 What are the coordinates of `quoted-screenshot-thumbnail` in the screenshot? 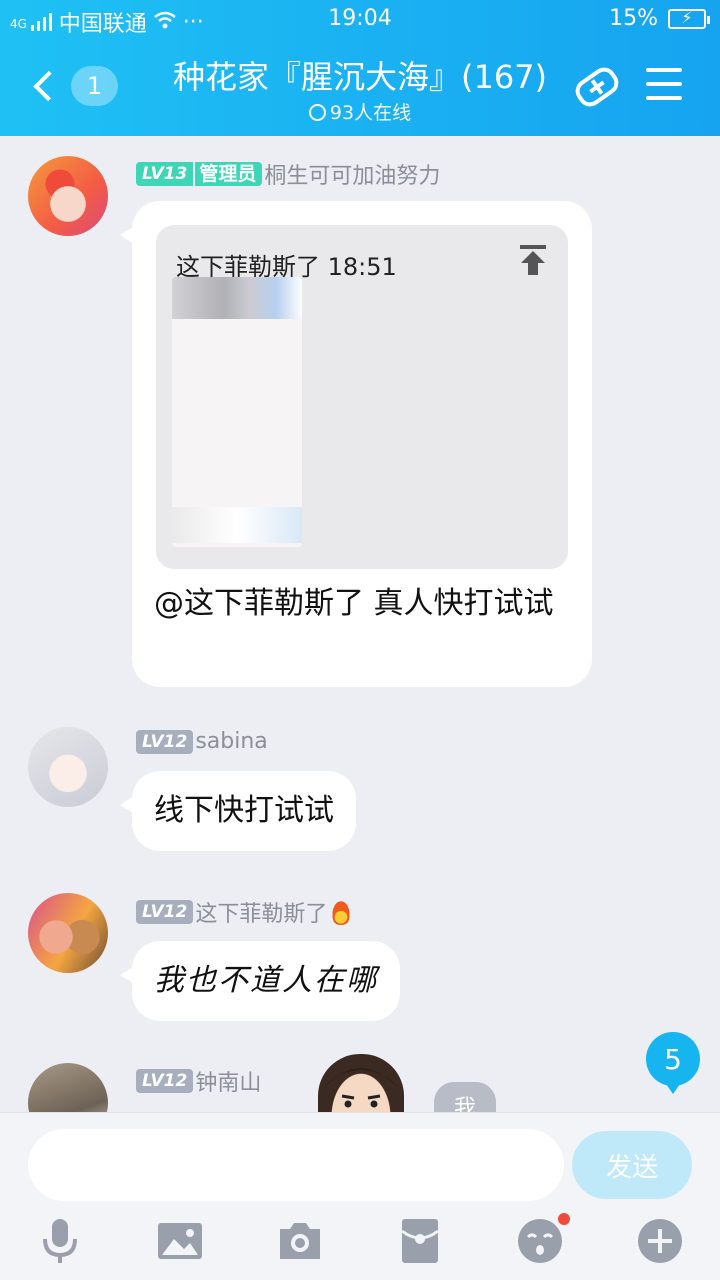 It's located at (237, 412).